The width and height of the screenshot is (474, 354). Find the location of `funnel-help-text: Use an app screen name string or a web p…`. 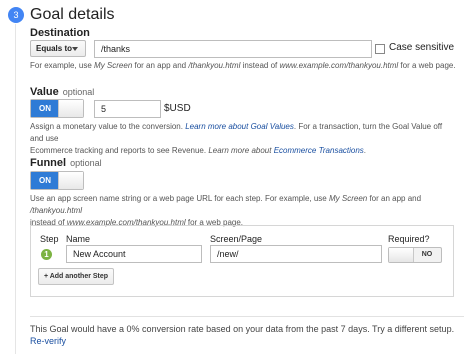

funnel-help-text: Use an app screen name string or a web p… is located at coordinates (226, 210).